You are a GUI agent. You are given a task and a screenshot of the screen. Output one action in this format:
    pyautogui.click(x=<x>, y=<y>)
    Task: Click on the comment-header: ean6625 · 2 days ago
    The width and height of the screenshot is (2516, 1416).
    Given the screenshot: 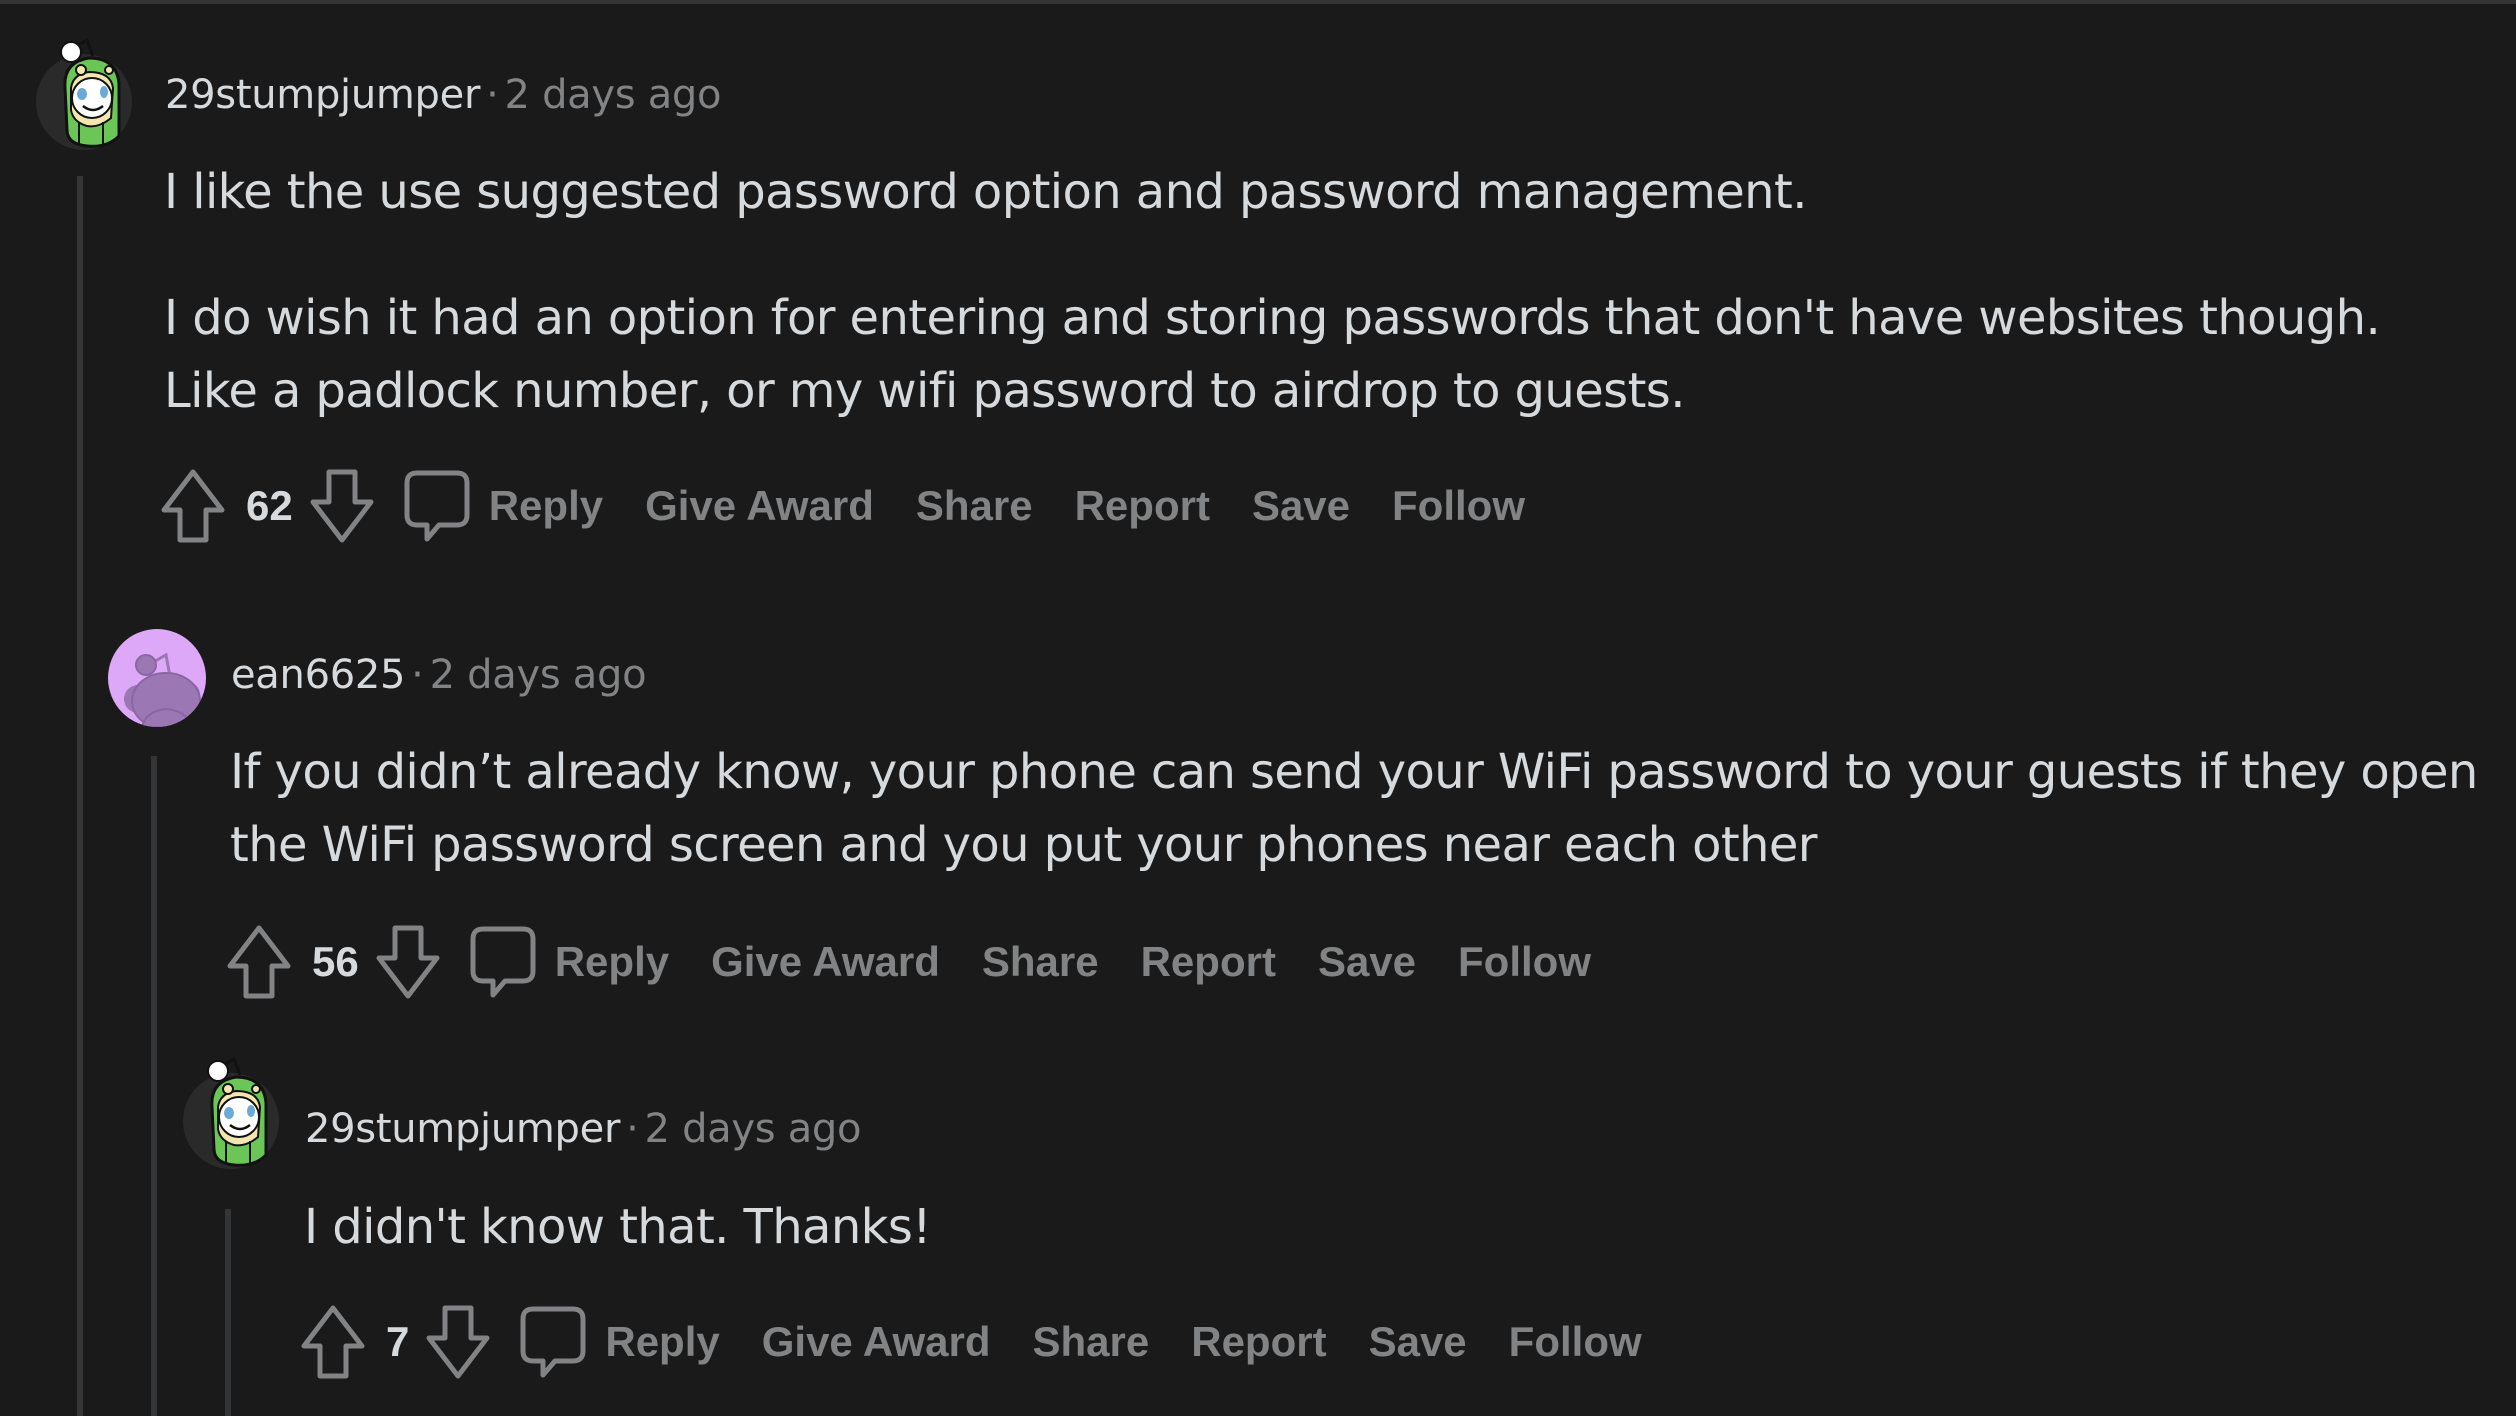 What is the action you would take?
    pyautogui.click(x=439, y=675)
    